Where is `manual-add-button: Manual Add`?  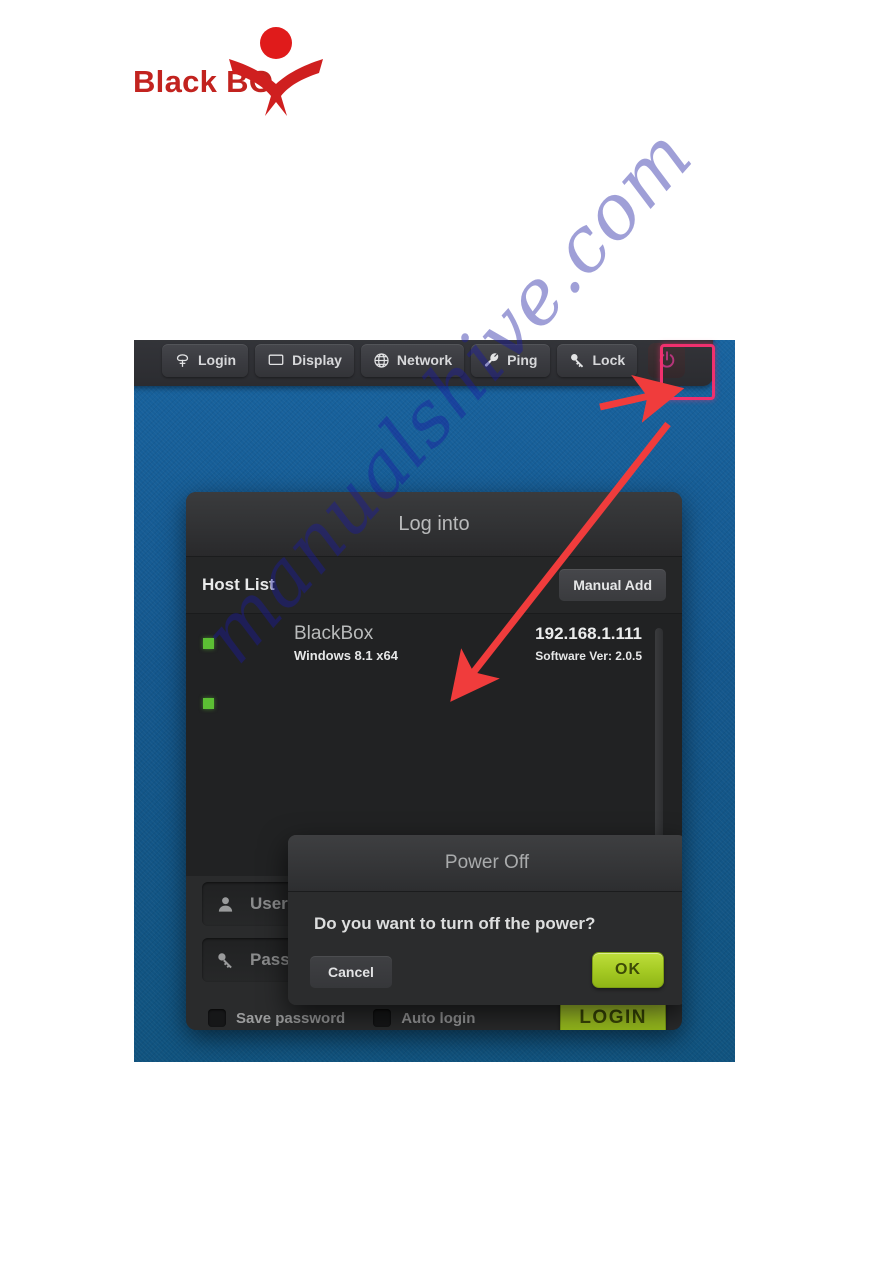
manual-add-button: Manual Add is located at coordinates (612, 585).